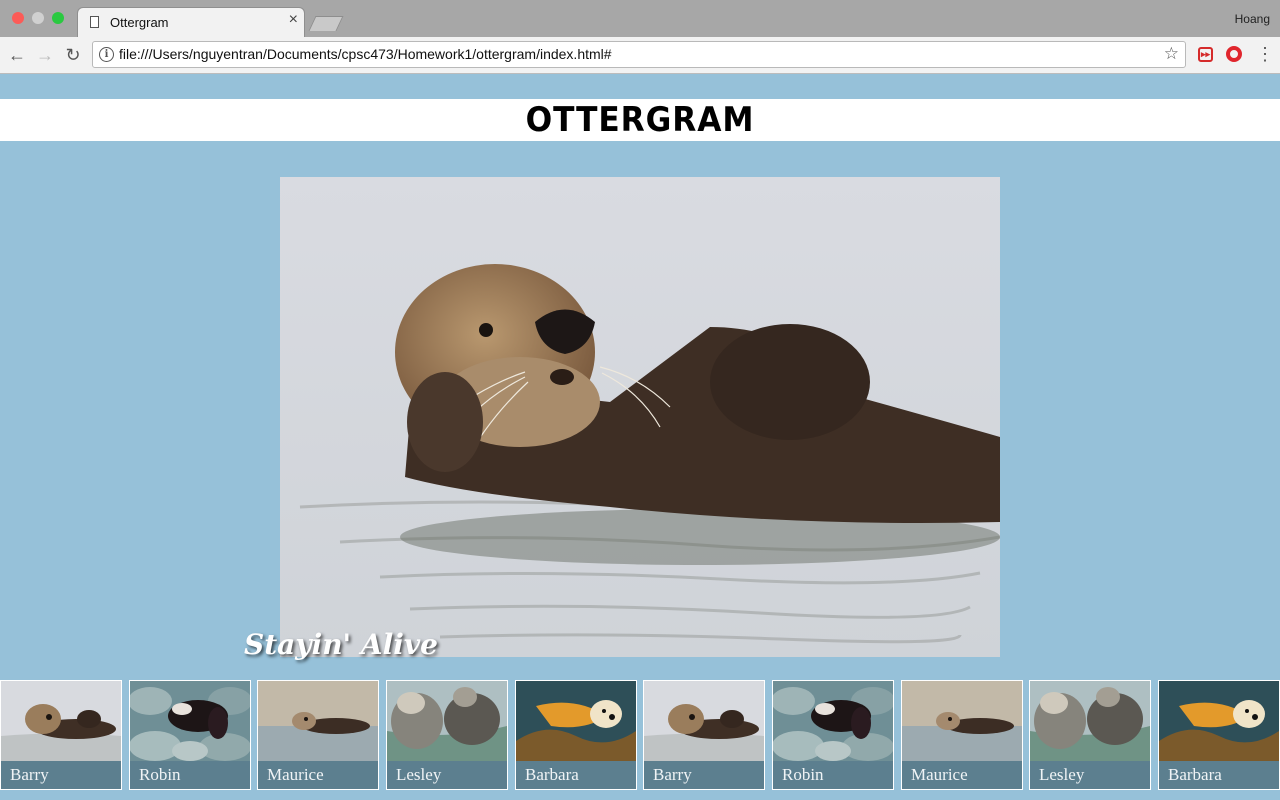  I want to click on back-arrow-icon: ←, so click(17, 55).